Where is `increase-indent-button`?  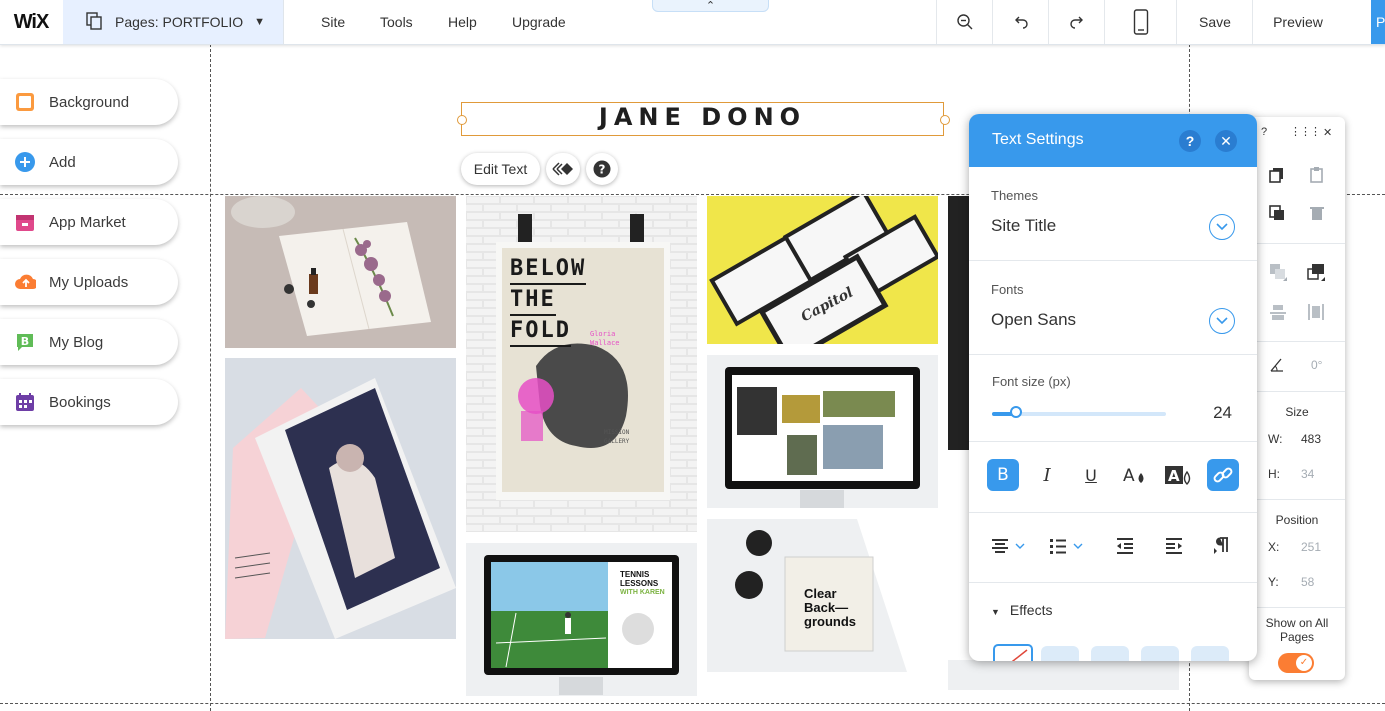 increase-indent-button is located at coordinates (1174, 548).